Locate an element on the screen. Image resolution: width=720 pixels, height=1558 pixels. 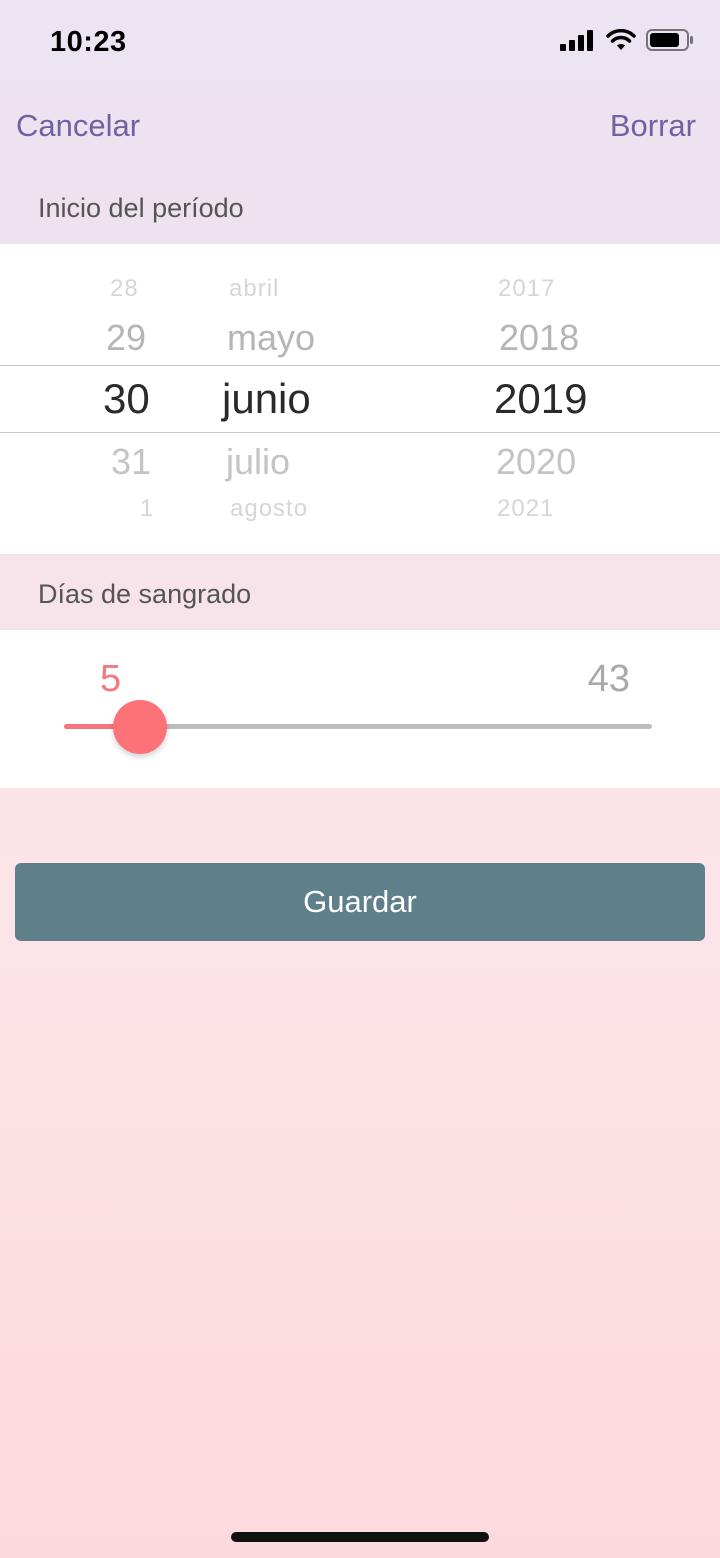
picker-selection-bottom-line is located at coordinates (360, 432).